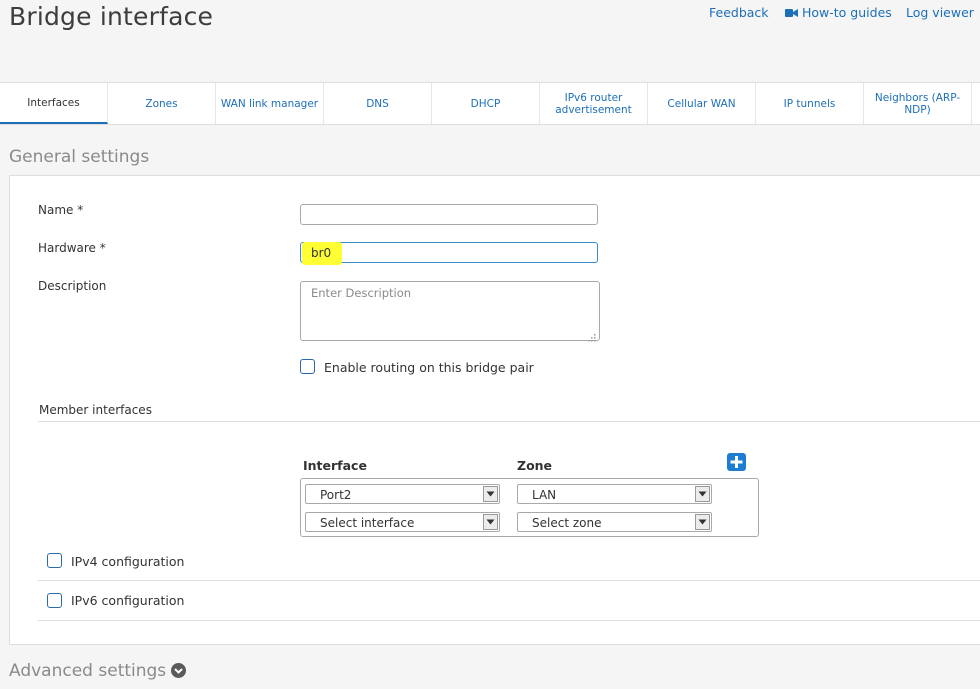 This screenshot has width=980, height=689. What do you see at coordinates (72, 286) in the screenshot?
I see `description-label: Description` at bounding box center [72, 286].